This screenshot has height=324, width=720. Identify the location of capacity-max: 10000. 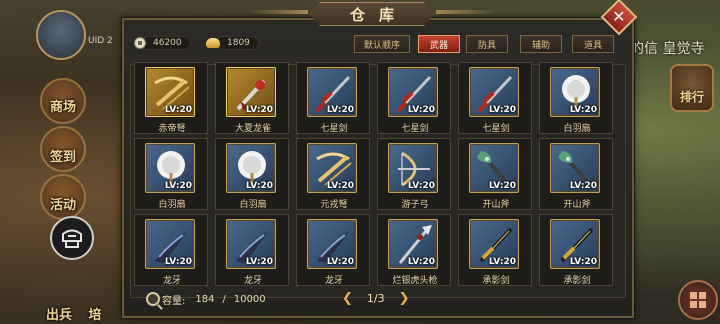
(249, 299).